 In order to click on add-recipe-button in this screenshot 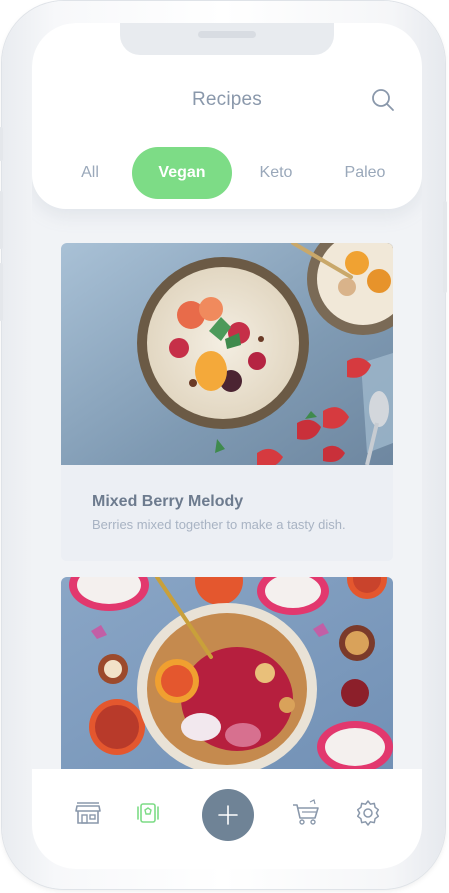, I will do `click(228, 815)`.